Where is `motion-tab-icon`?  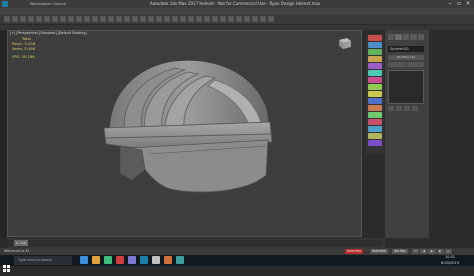
motion-tab-icon is located at coordinates (413, 37).